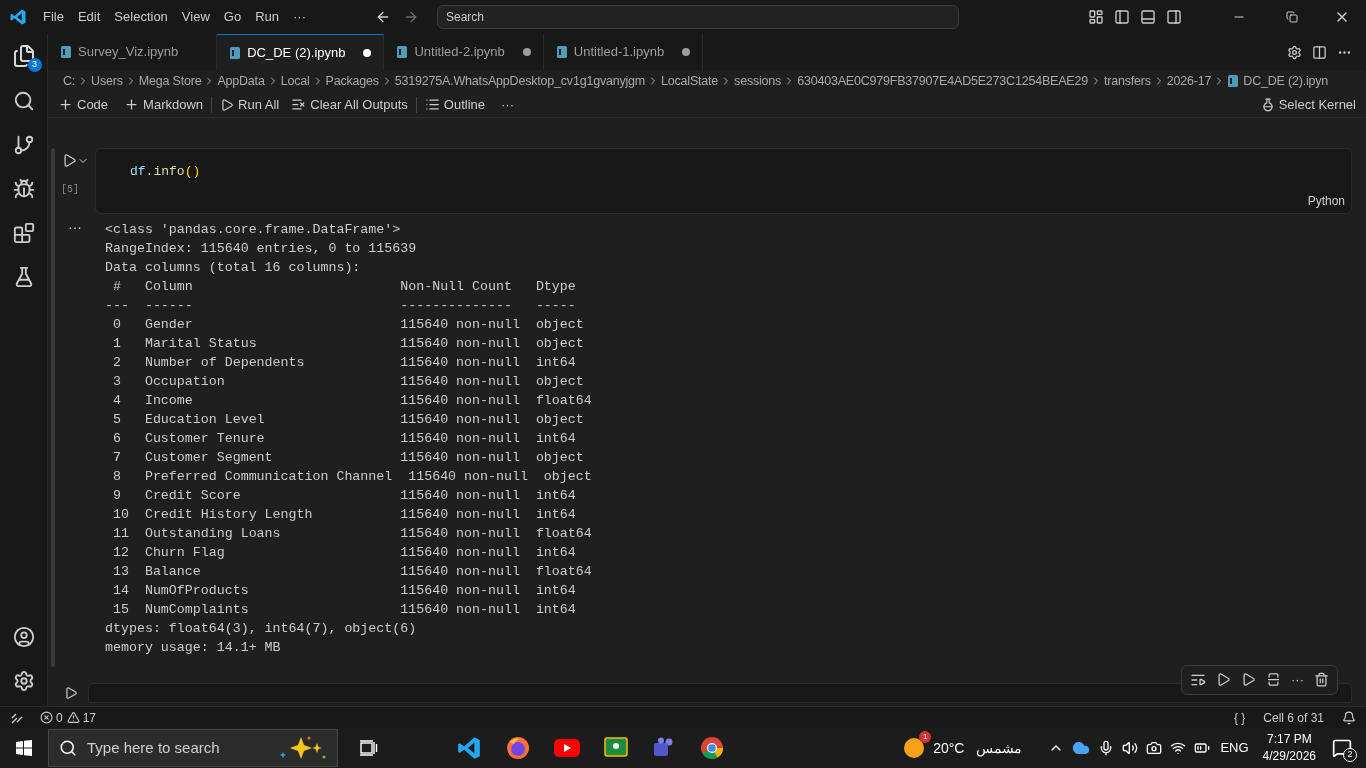  What do you see at coordinates (1349, 717) in the screenshot?
I see `bell-icon` at bounding box center [1349, 717].